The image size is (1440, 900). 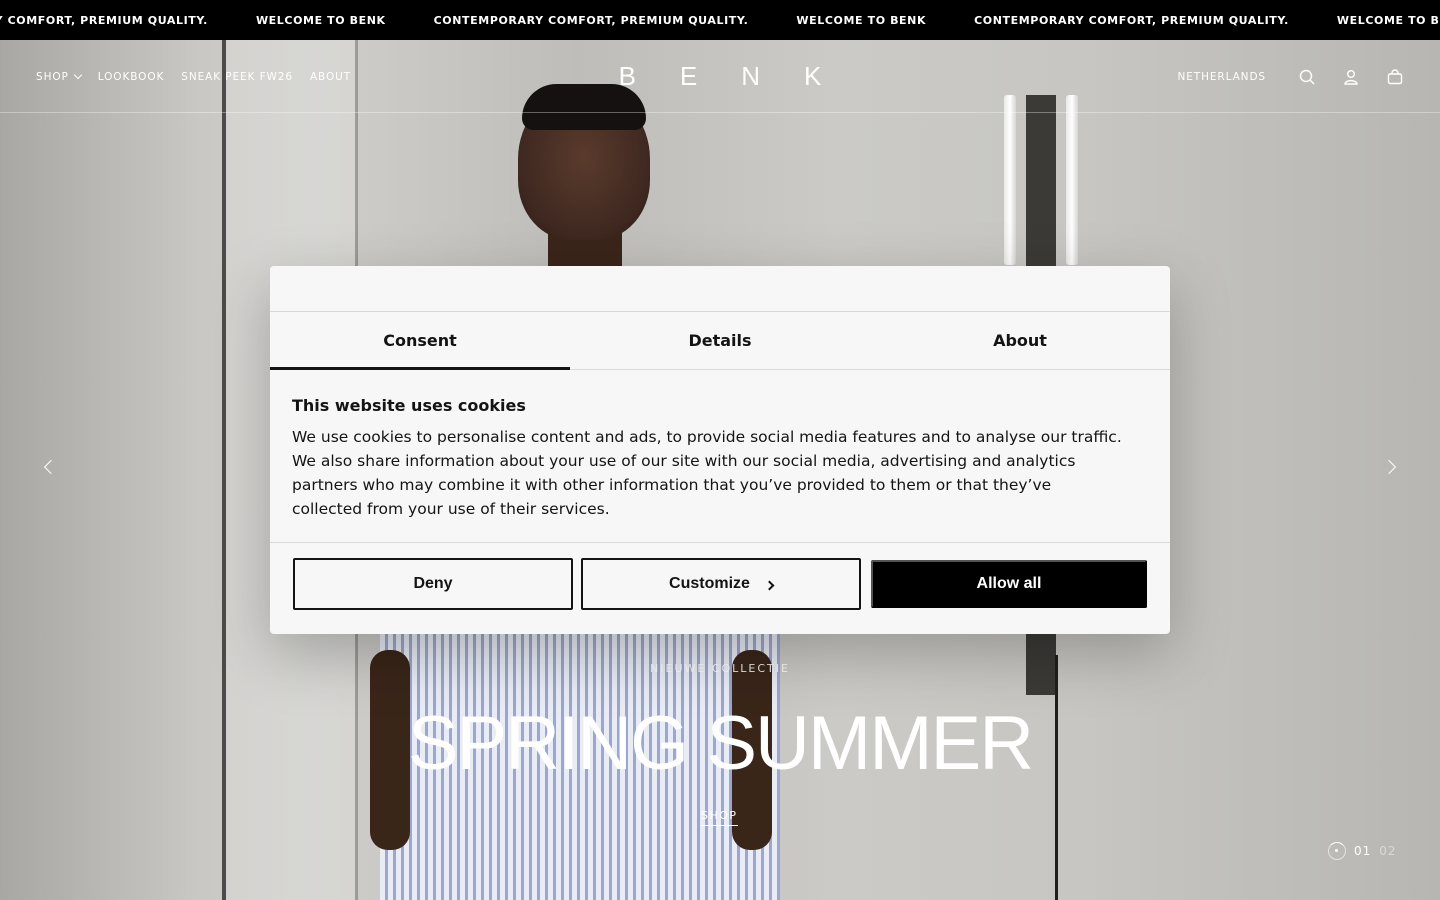 I want to click on slide-number-next: 02, so click(x=1387, y=851).